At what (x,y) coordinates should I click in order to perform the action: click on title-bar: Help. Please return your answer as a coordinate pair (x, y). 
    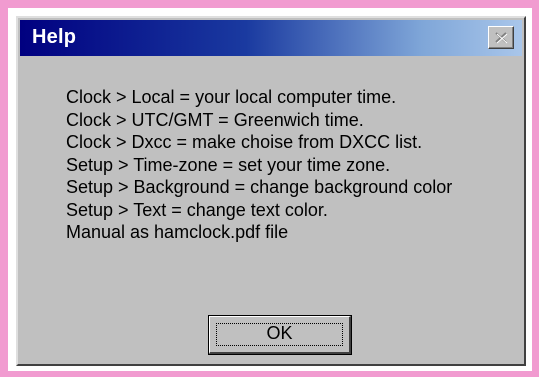
    Looking at the image, I should click on (271, 38).